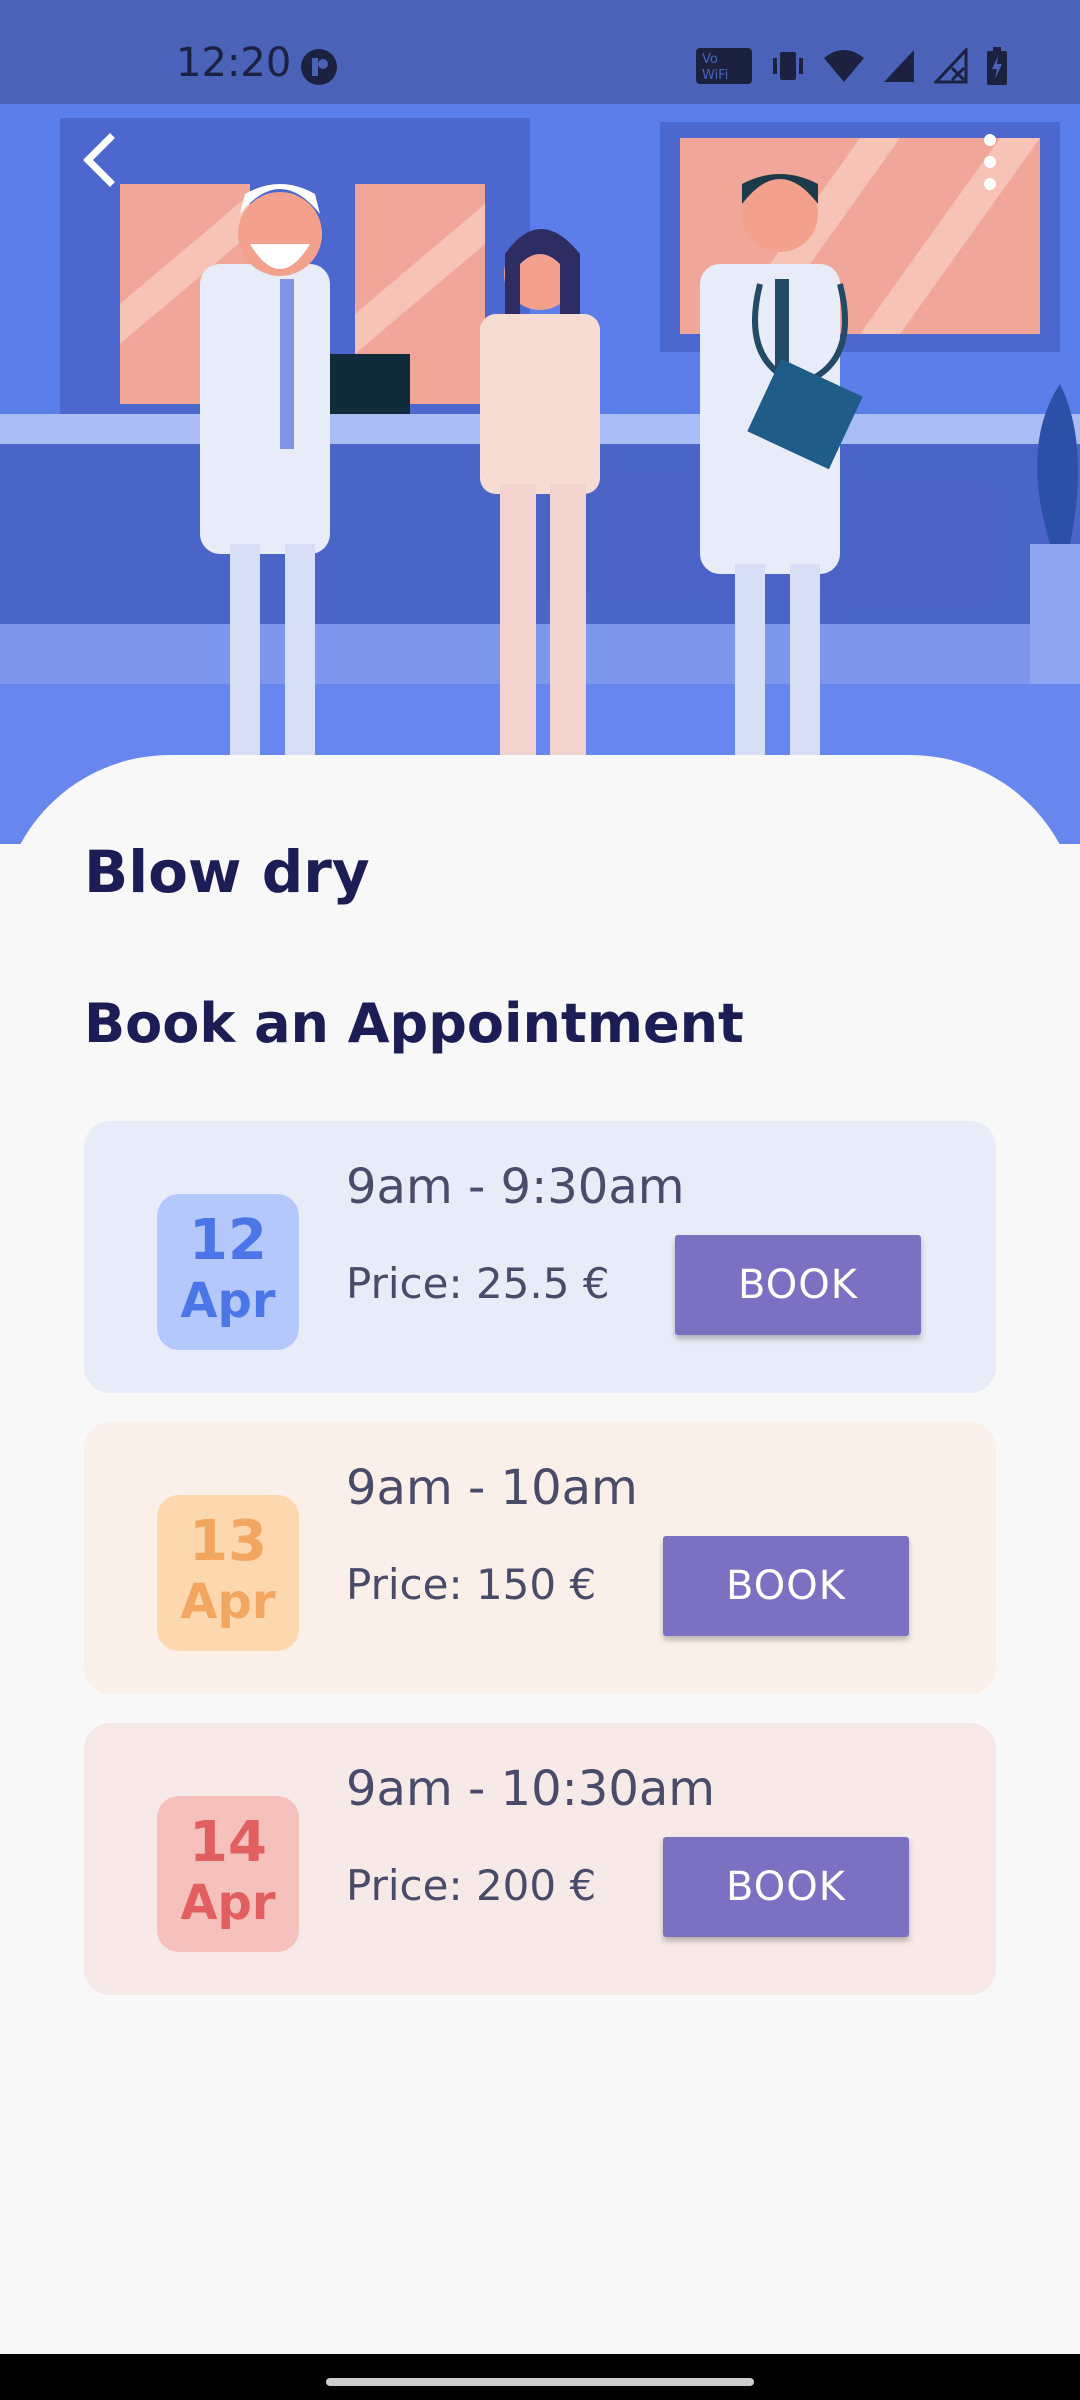 The width and height of the screenshot is (1080, 2400). What do you see at coordinates (788, 66) in the screenshot?
I see `vibrate-icon` at bounding box center [788, 66].